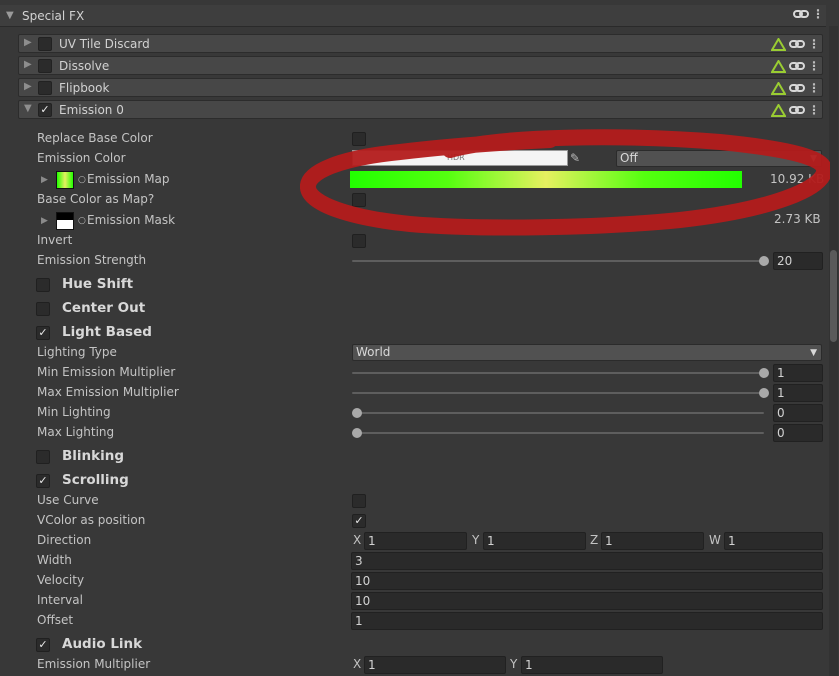 The width and height of the screenshot is (839, 676). Describe the element at coordinates (587, 581) in the screenshot. I see `velocity-input: 10` at that location.